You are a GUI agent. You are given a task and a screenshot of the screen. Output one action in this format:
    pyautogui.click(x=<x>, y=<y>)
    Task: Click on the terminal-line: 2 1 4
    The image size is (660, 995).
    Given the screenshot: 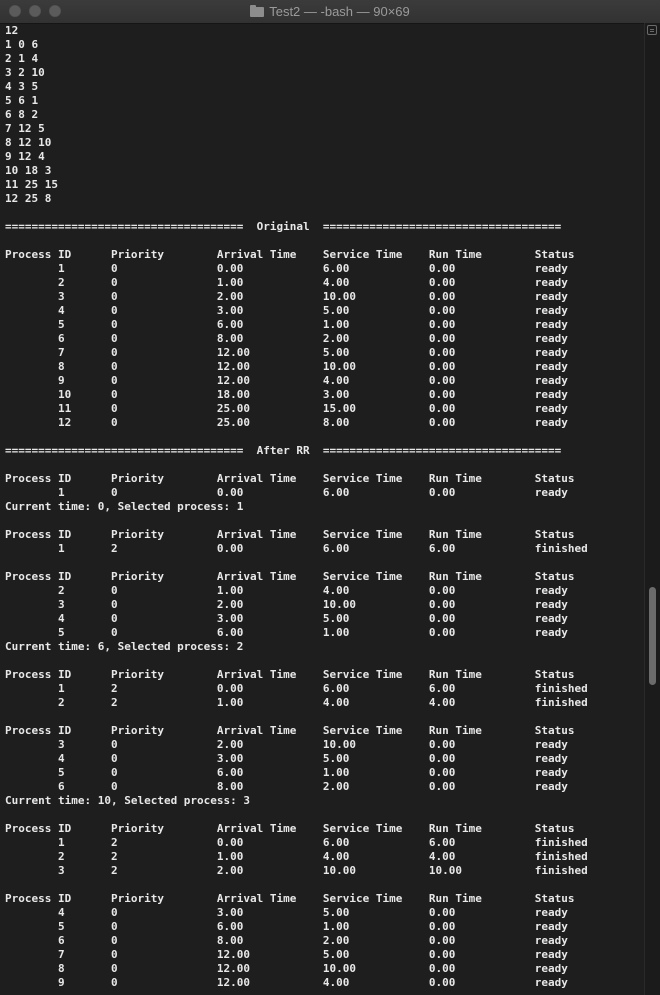 What is the action you would take?
    pyautogui.click(x=22, y=58)
    